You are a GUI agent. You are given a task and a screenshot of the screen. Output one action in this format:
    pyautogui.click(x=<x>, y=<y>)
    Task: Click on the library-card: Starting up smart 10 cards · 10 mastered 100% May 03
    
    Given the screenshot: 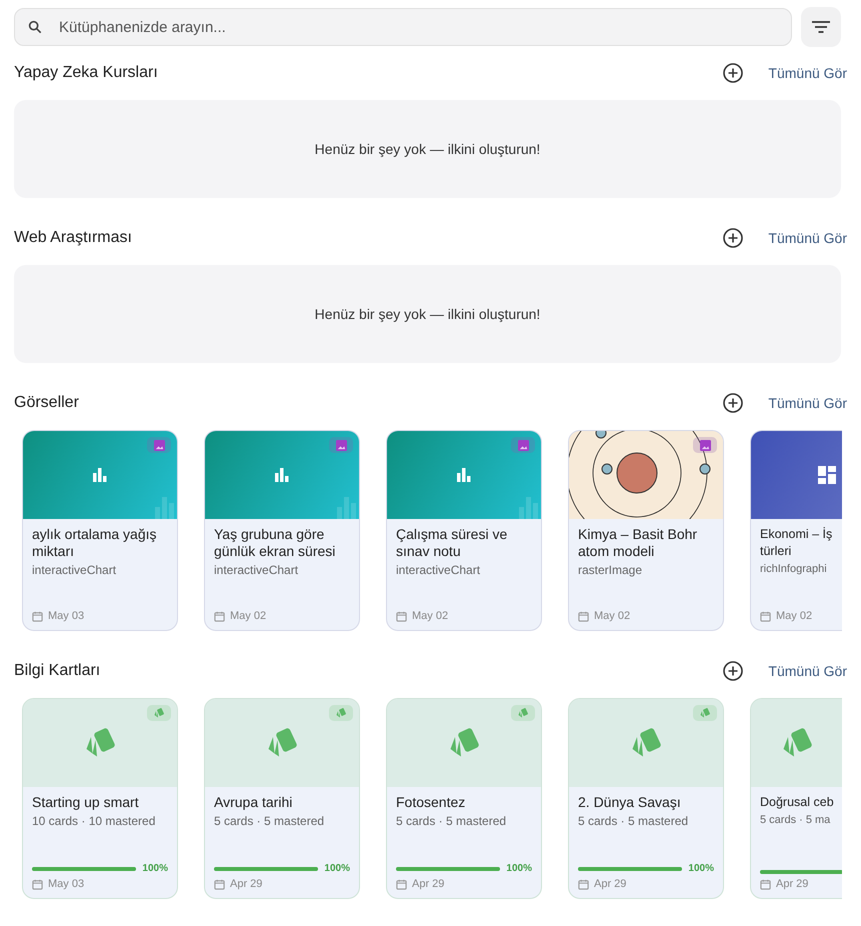 What is the action you would take?
    pyautogui.click(x=100, y=798)
    